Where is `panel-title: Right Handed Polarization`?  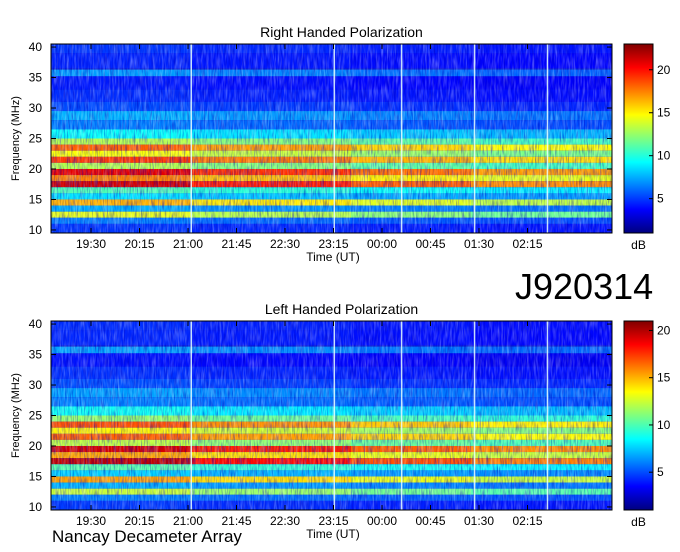
panel-title: Right Handed Polarization is located at coordinates (341, 32).